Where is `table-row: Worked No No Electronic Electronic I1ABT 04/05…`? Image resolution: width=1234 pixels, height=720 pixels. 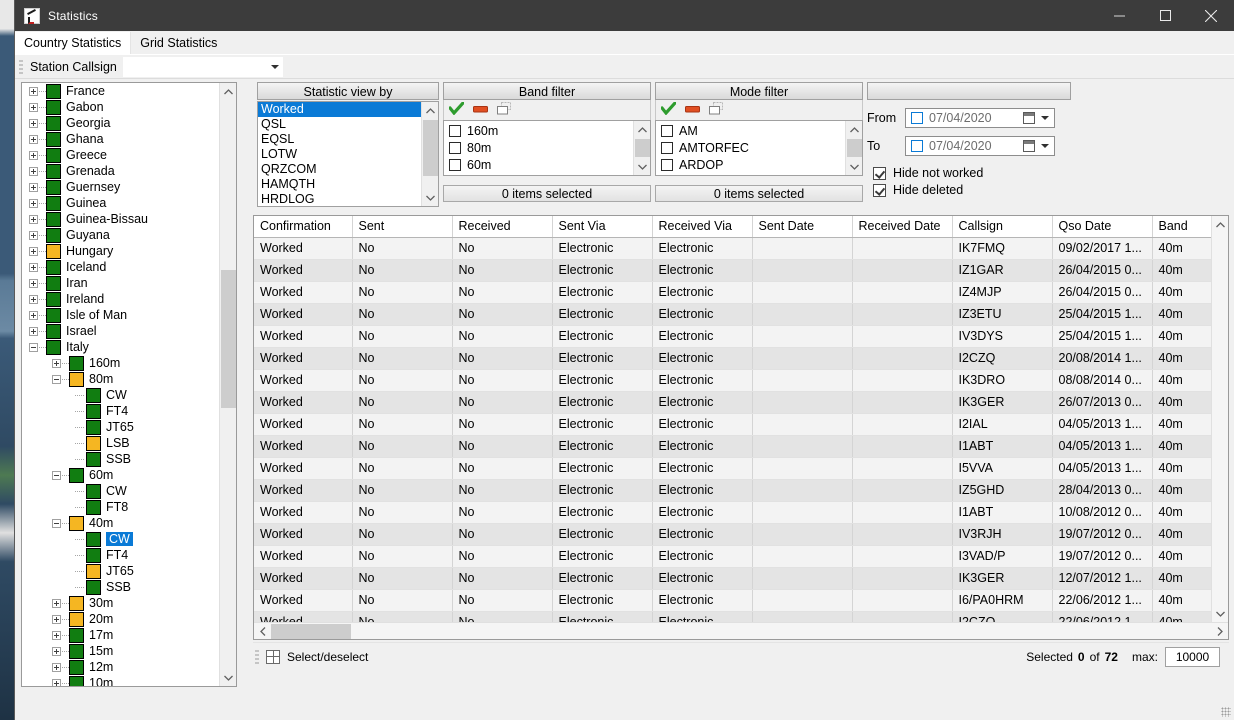
table-row: Worked No No Electronic Electronic I1ABT 04/05… is located at coordinates (732, 446).